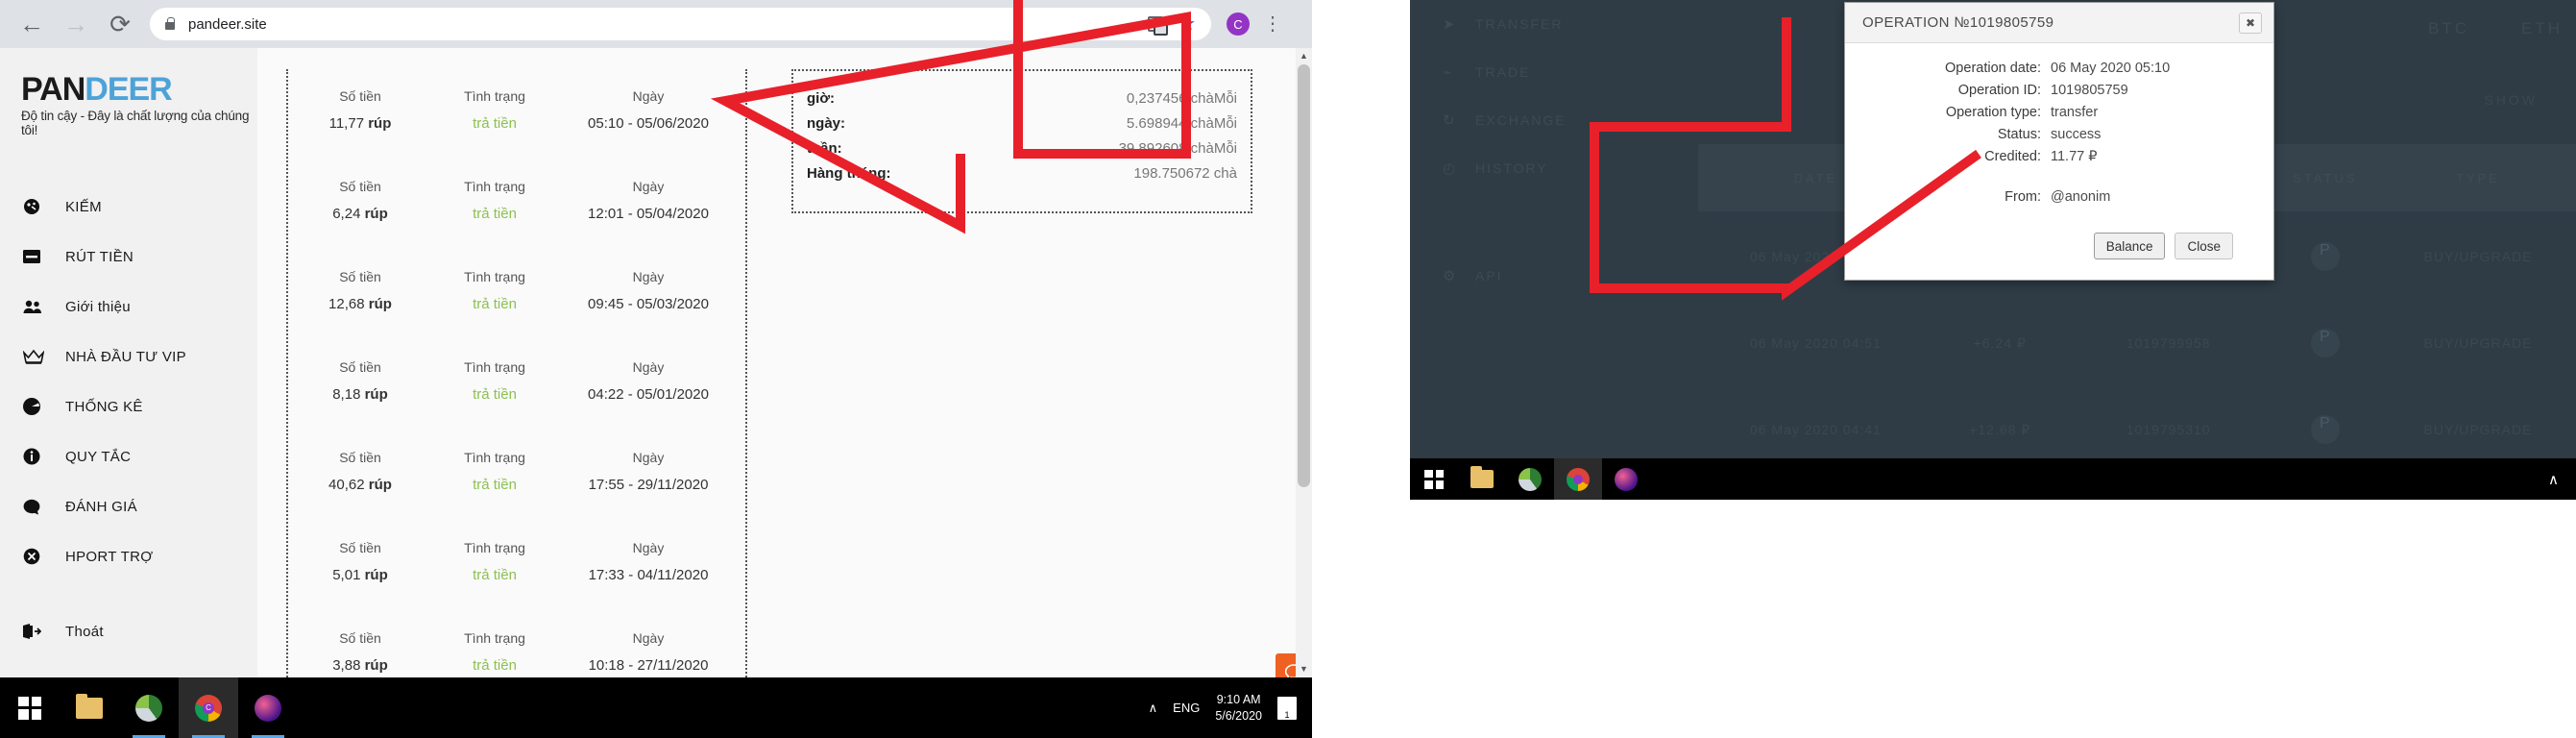 The height and width of the screenshot is (738, 2576). What do you see at coordinates (128, 357) in the screenshot?
I see `sidebar-item-nha-dau-tu-vip: NHÀ ĐẦU TƯ VIP` at bounding box center [128, 357].